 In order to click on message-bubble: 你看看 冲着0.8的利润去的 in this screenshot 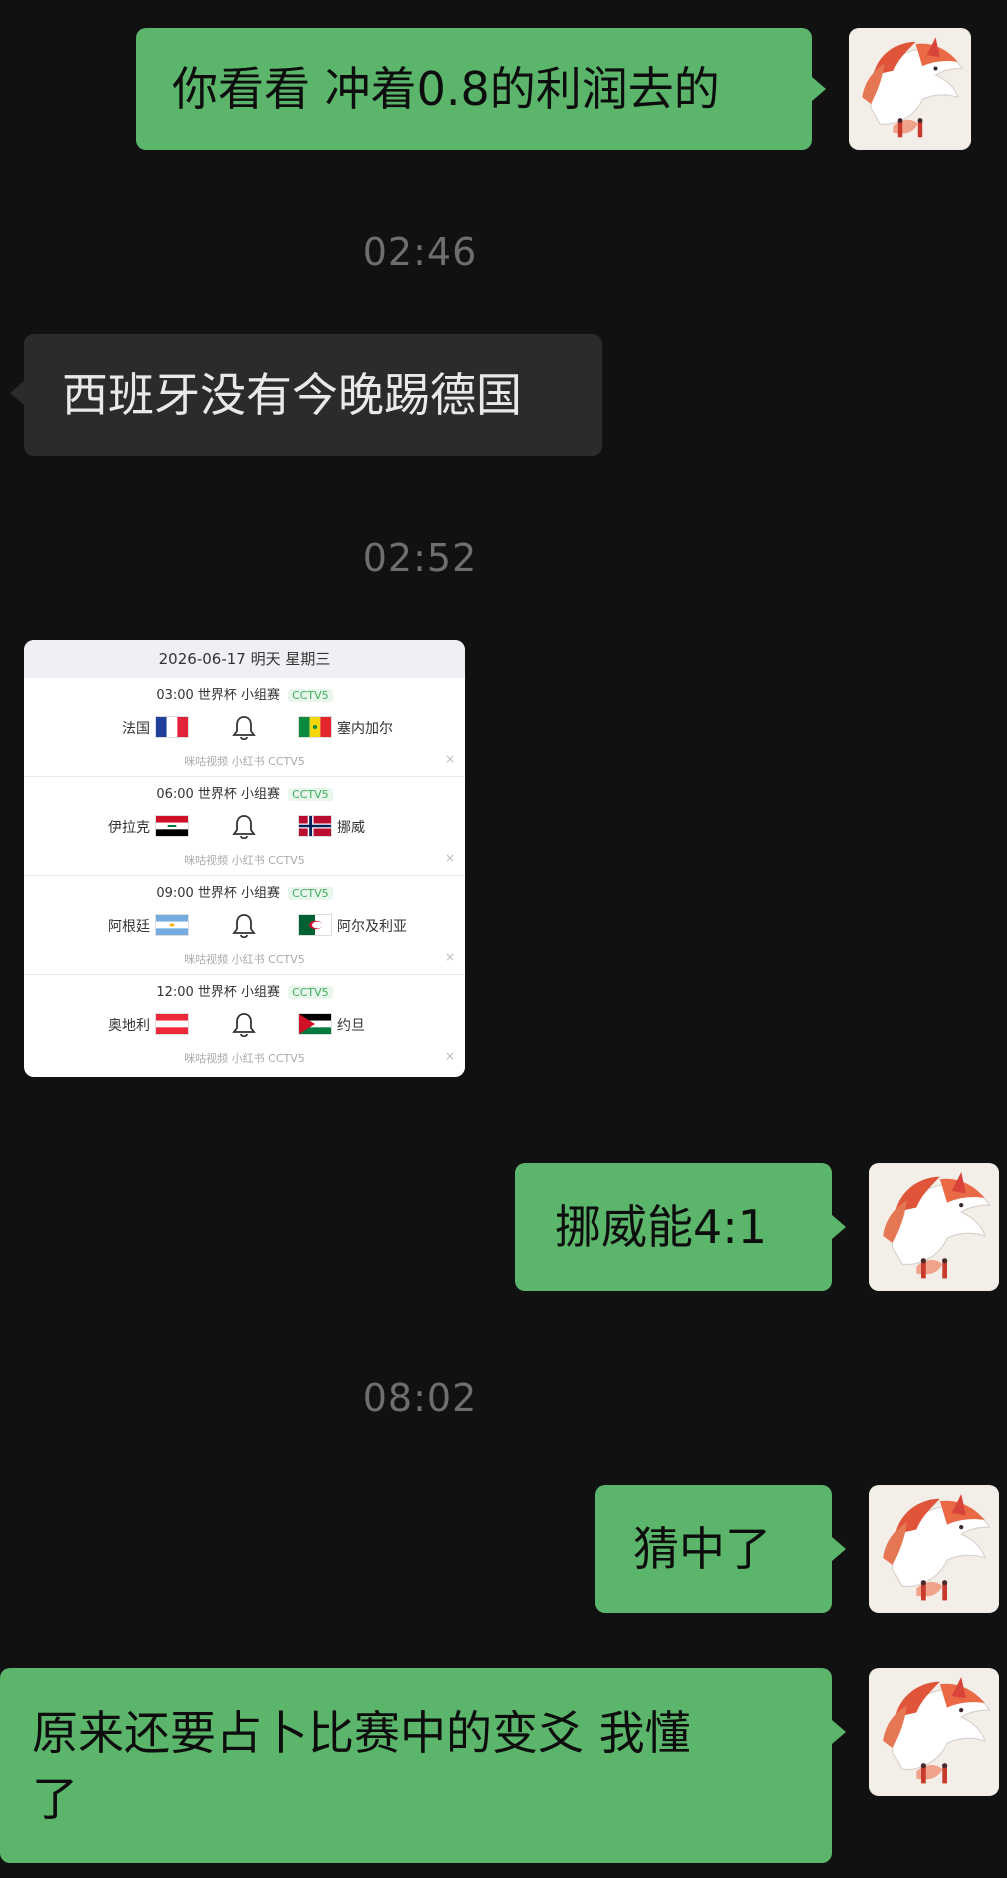, I will do `click(474, 89)`.